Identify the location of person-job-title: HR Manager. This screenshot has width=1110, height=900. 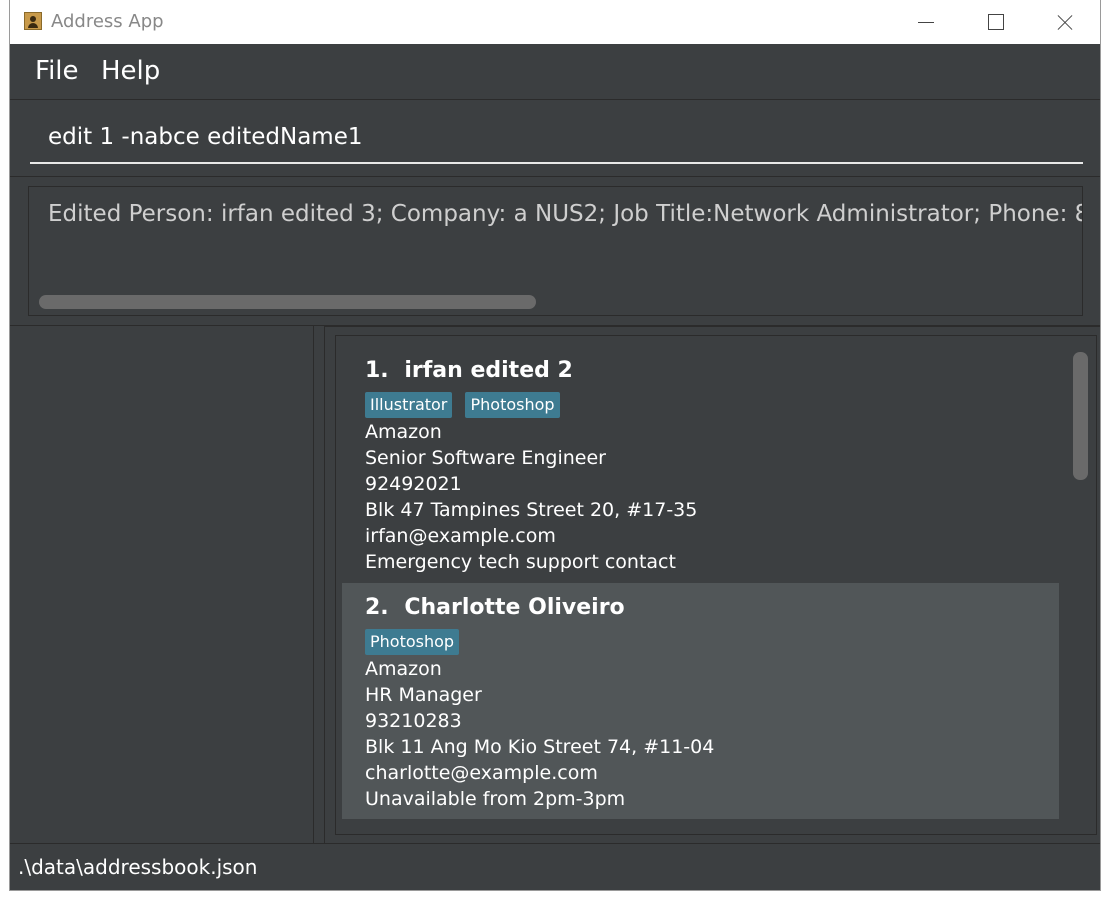
(423, 695).